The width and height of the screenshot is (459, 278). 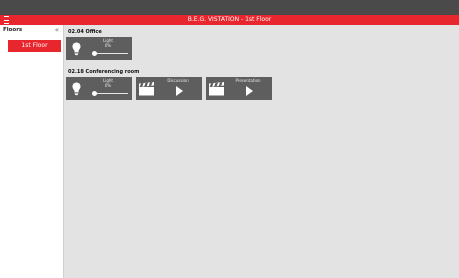 I want to click on double-chevron-left-icon: «, so click(x=57, y=30).